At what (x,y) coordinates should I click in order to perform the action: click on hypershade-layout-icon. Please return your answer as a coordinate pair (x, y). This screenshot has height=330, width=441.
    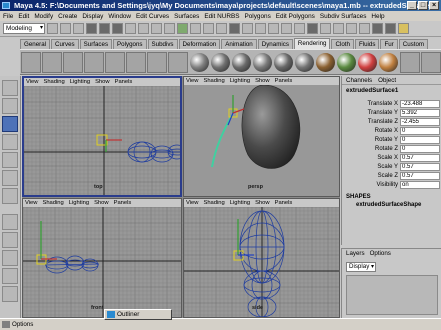
    Looking at the image, I should click on (10, 294).